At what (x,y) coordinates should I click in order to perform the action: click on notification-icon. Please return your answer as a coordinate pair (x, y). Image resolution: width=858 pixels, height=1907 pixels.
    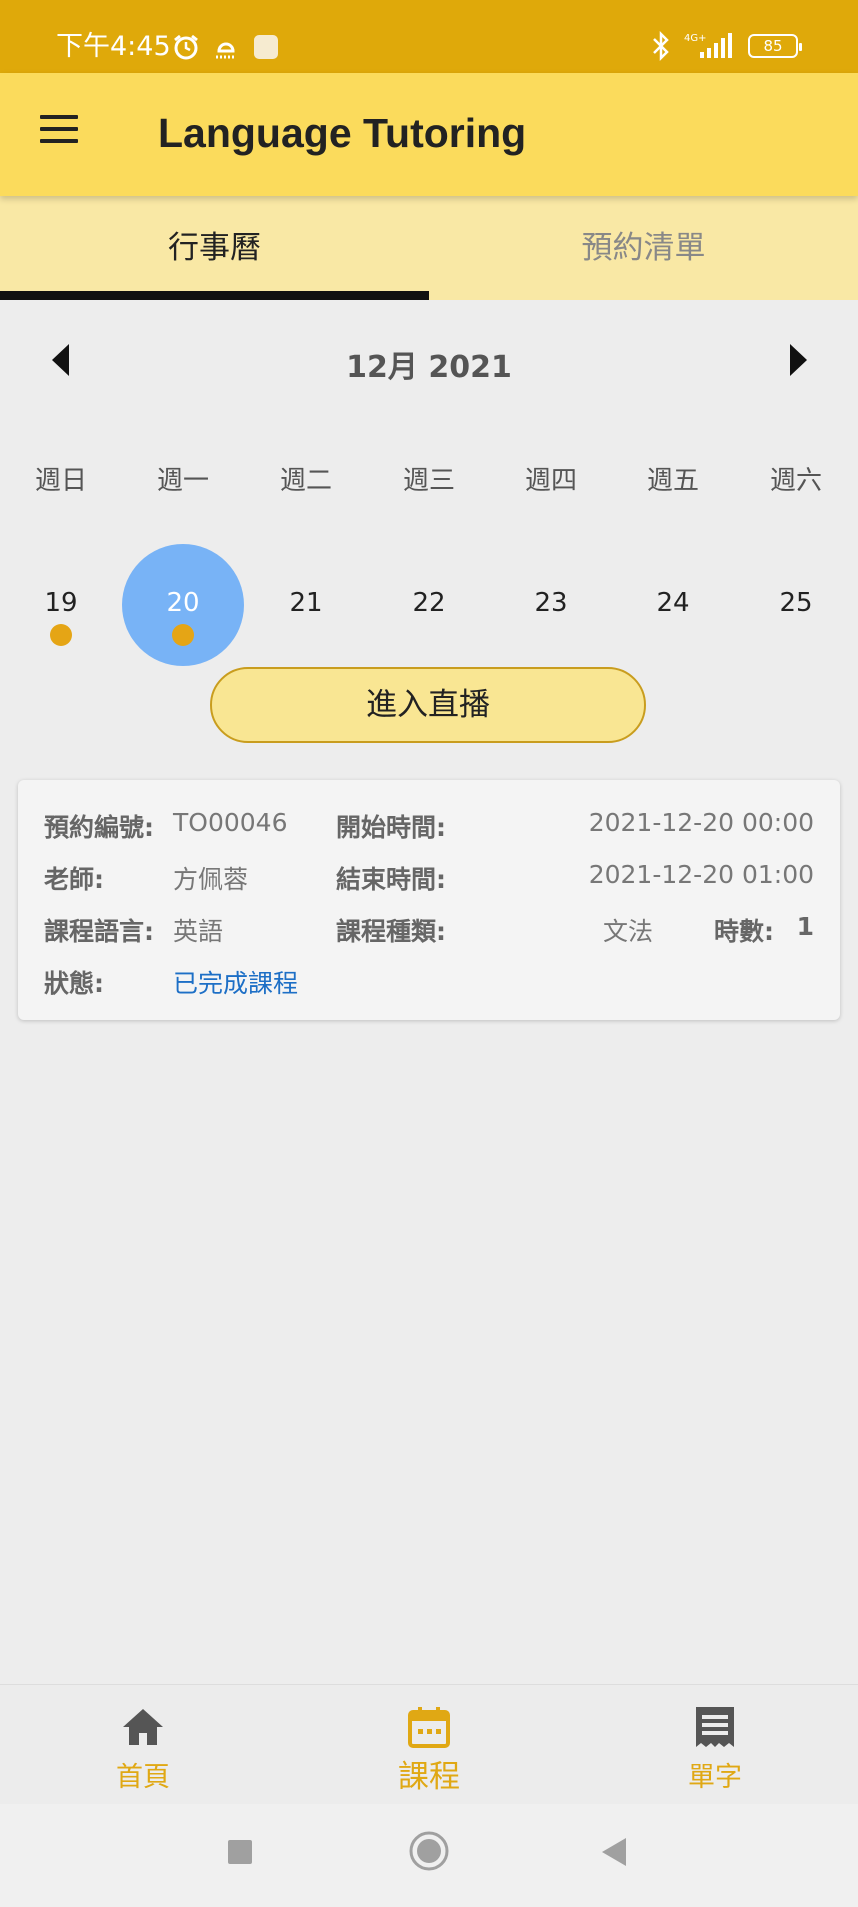
    Looking at the image, I should click on (226, 50).